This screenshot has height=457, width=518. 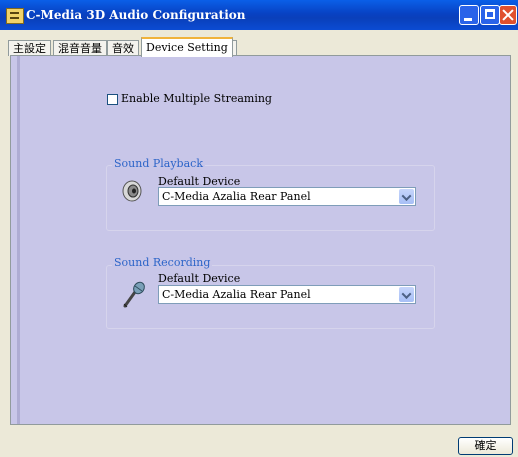 What do you see at coordinates (15, 16) in the screenshot?
I see `app-icon` at bounding box center [15, 16].